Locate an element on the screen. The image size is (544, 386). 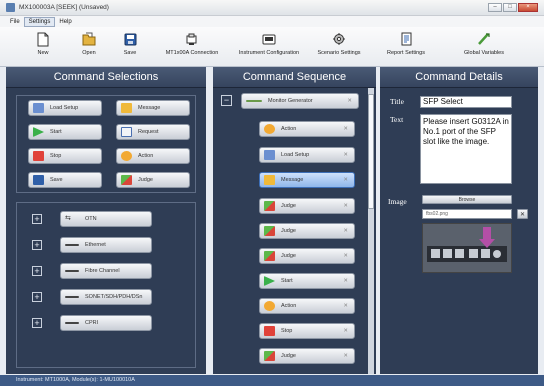
sonet-icon is located at coordinates (72, 297).